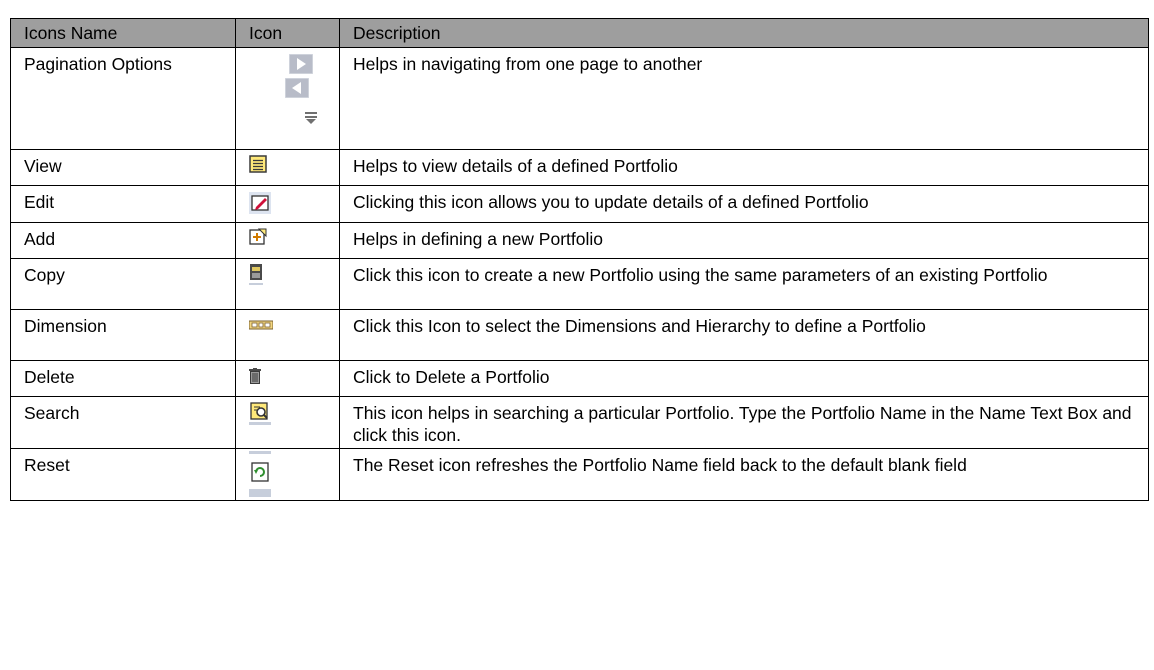 This screenshot has height=670, width=1154. Describe the element at coordinates (744, 240) in the screenshot. I see `row-description: Helps in defining a new Portfolio` at that location.